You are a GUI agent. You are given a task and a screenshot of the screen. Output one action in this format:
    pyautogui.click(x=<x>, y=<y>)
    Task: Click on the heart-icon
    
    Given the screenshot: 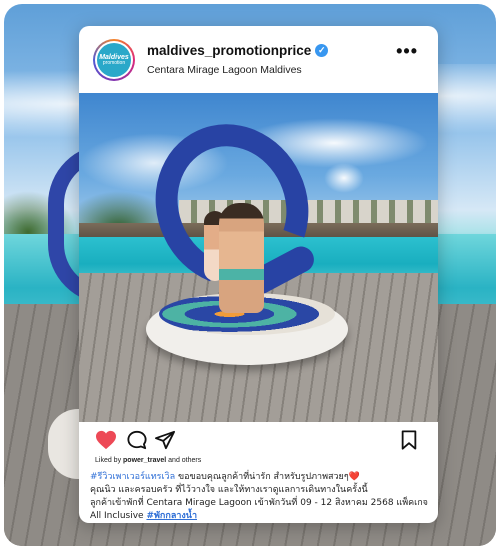 What is the action you would take?
    pyautogui.click(x=106, y=440)
    